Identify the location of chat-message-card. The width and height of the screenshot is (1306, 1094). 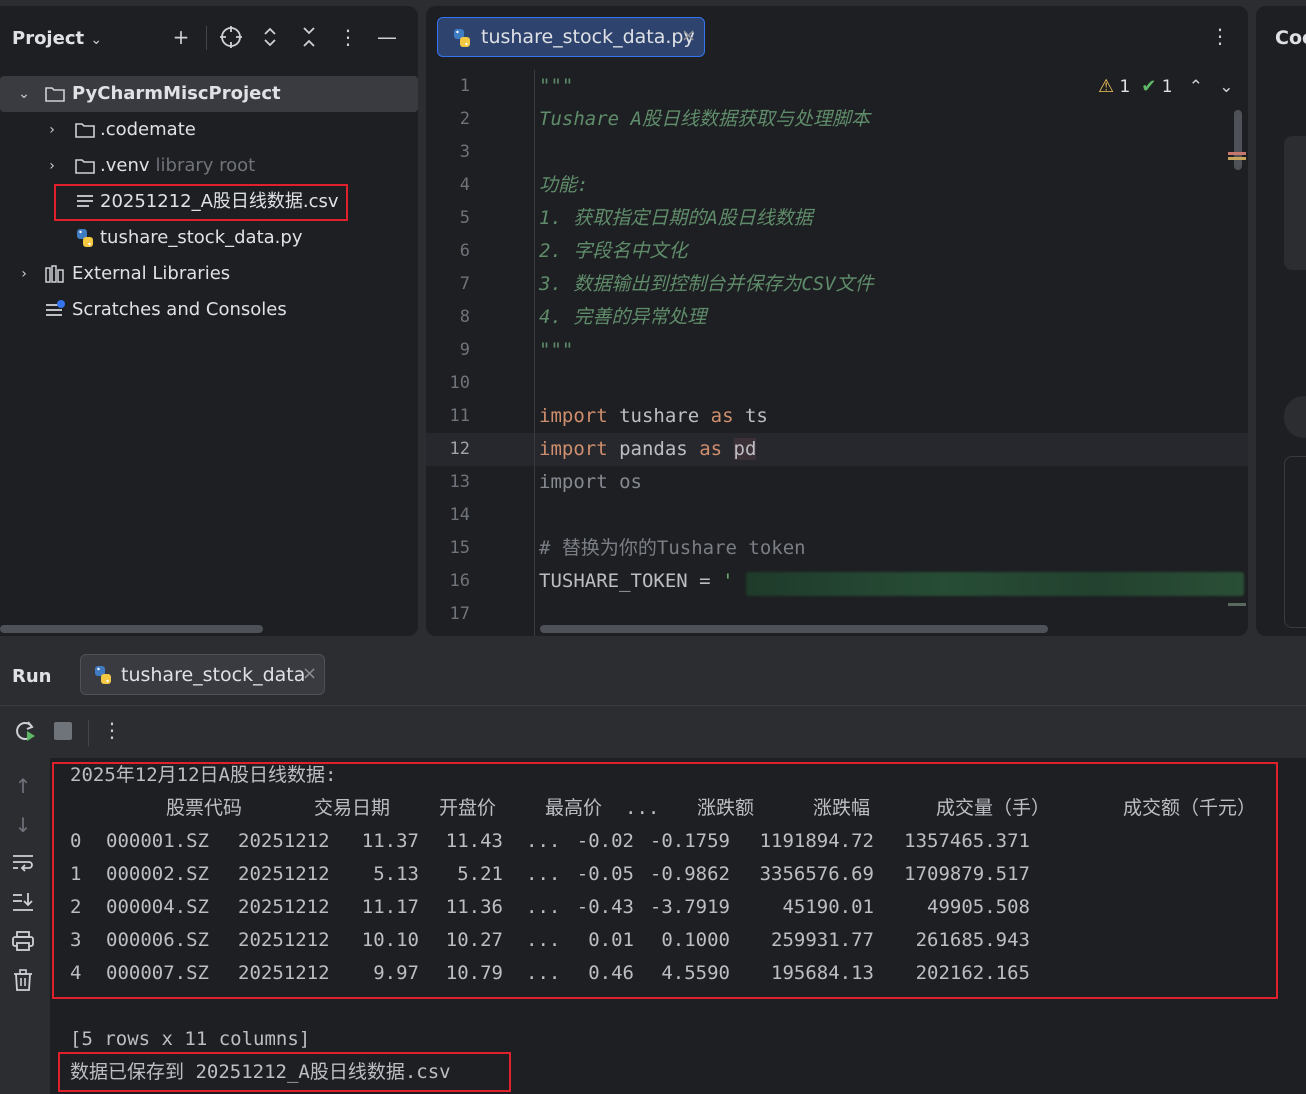
(1295, 203).